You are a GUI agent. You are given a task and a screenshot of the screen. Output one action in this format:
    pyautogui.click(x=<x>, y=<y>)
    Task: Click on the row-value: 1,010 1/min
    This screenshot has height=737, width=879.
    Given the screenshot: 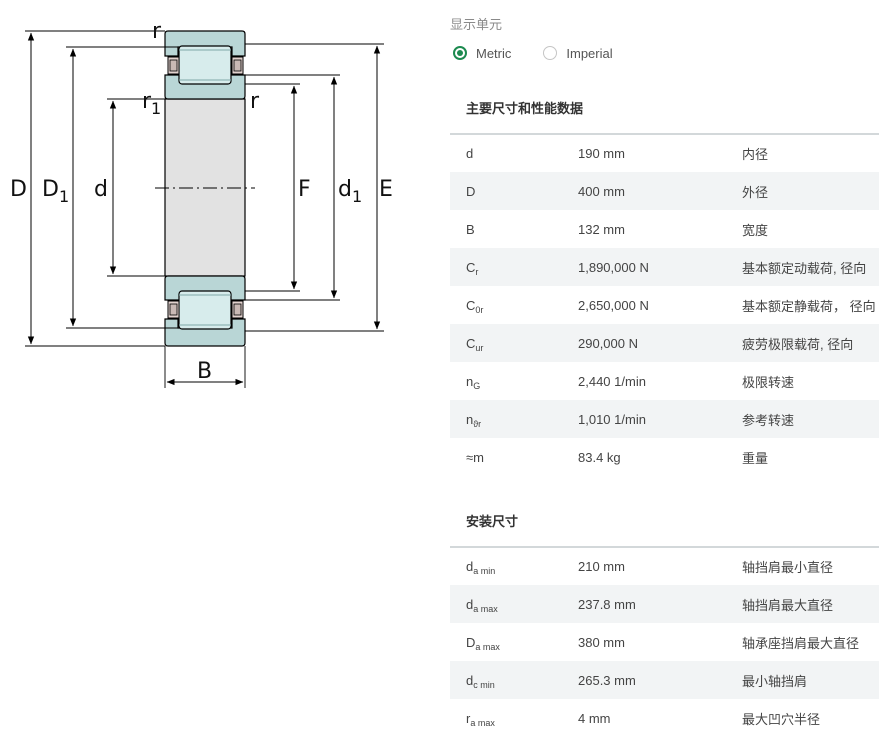 What is the action you would take?
    pyautogui.click(x=660, y=419)
    